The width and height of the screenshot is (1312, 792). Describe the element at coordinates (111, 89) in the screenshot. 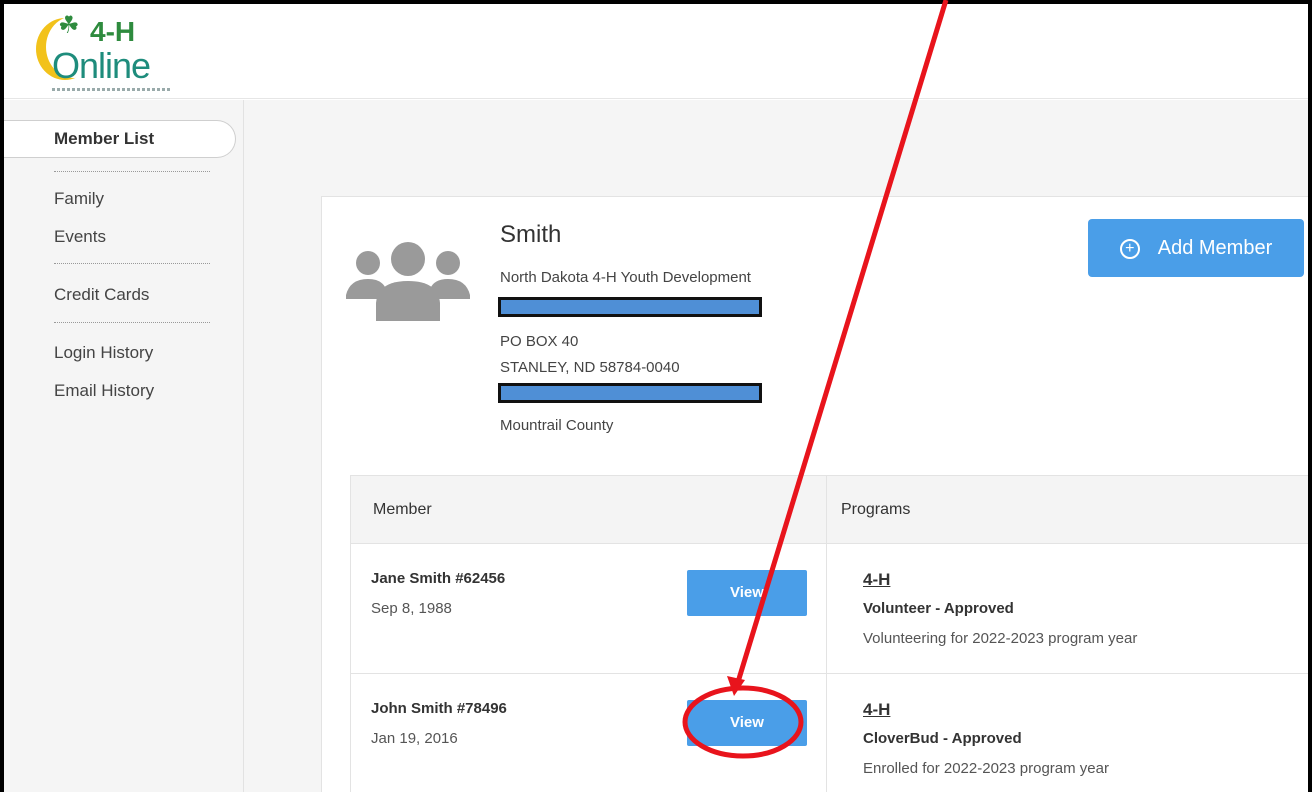

I see `logo-tagline` at that location.